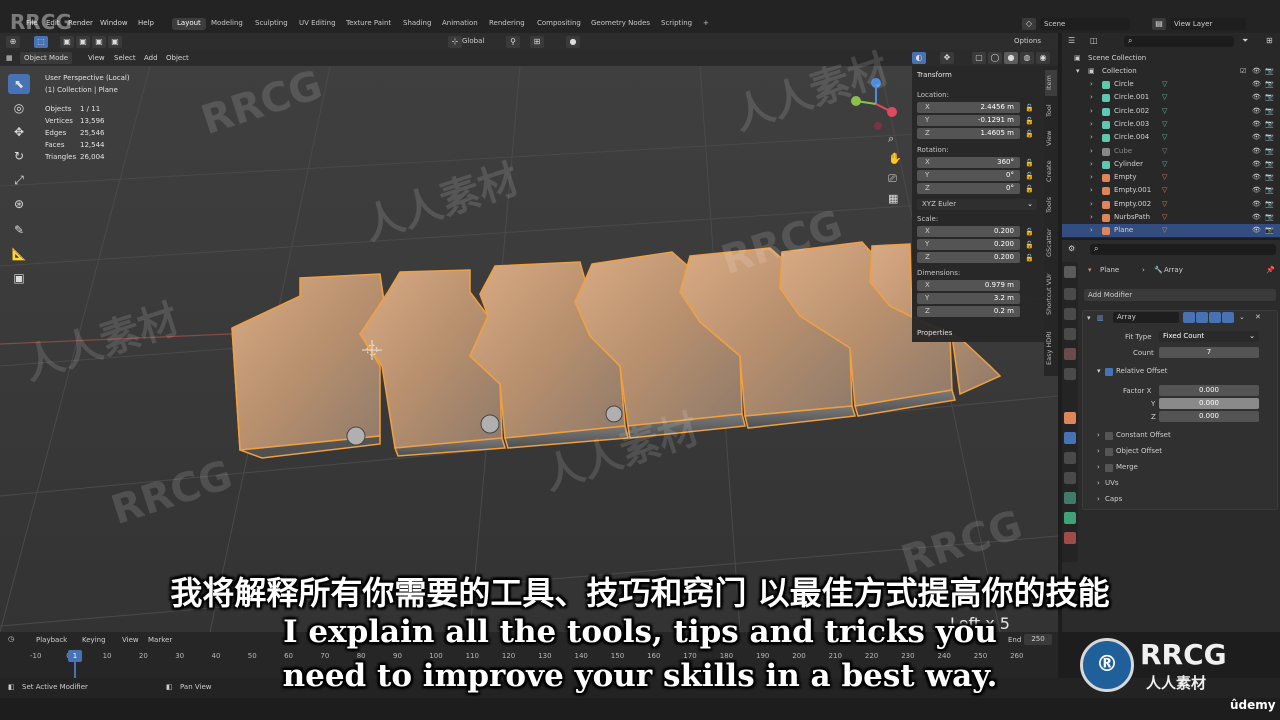 The image size is (1280, 720). What do you see at coordinates (537, 42) in the screenshot?
I see `snap-icon: ⊞` at bounding box center [537, 42].